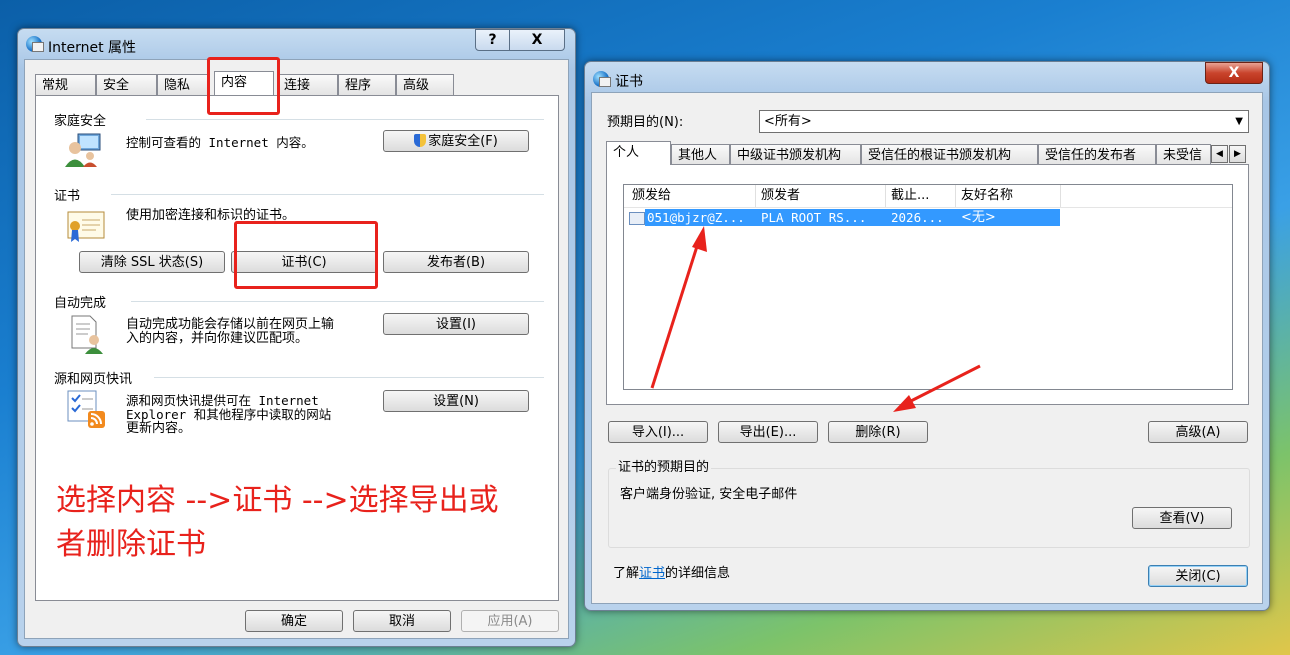 This screenshot has height=655, width=1290. Describe the element at coordinates (244, 83) in the screenshot. I see `tab-content: 内容` at that location.